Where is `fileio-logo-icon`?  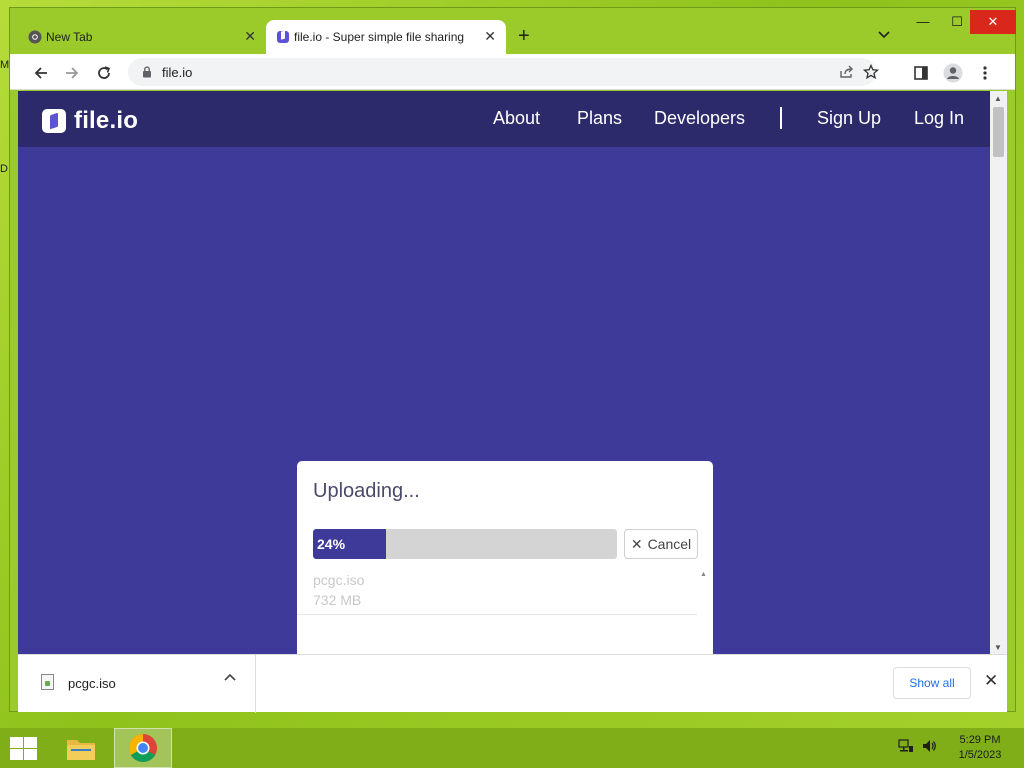
fileio-logo-icon is located at coordinates (54, 121).